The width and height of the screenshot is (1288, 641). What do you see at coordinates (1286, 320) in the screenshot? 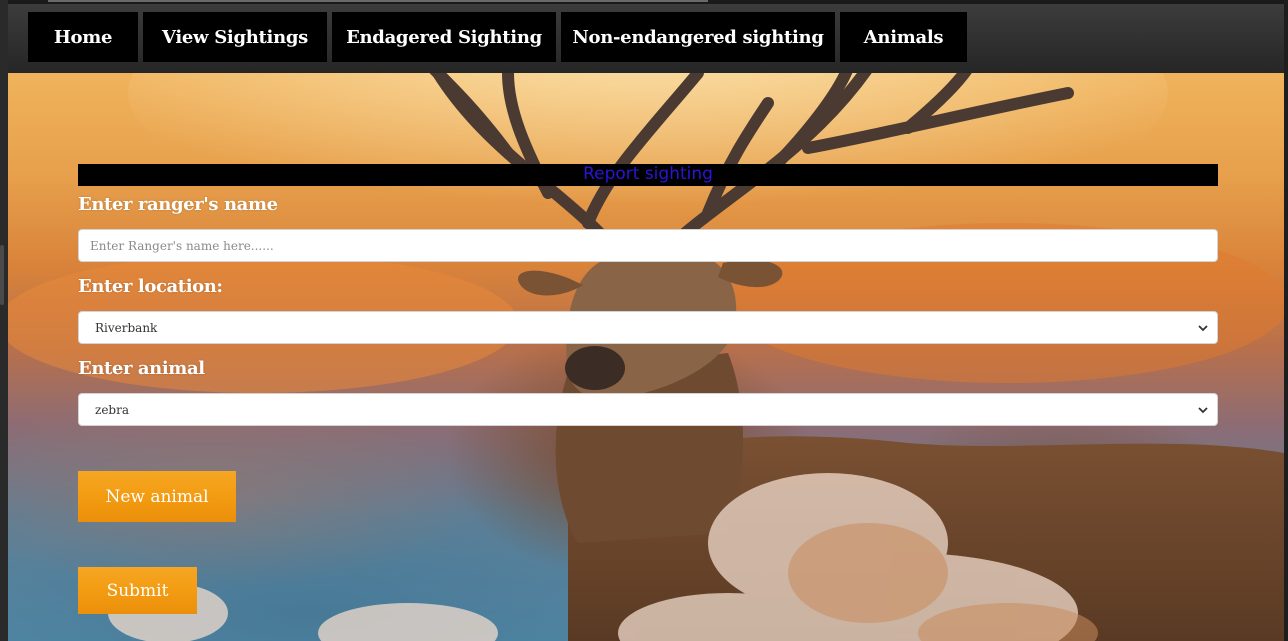
I see `window-right-edge` at bounding box center [1286, 320].